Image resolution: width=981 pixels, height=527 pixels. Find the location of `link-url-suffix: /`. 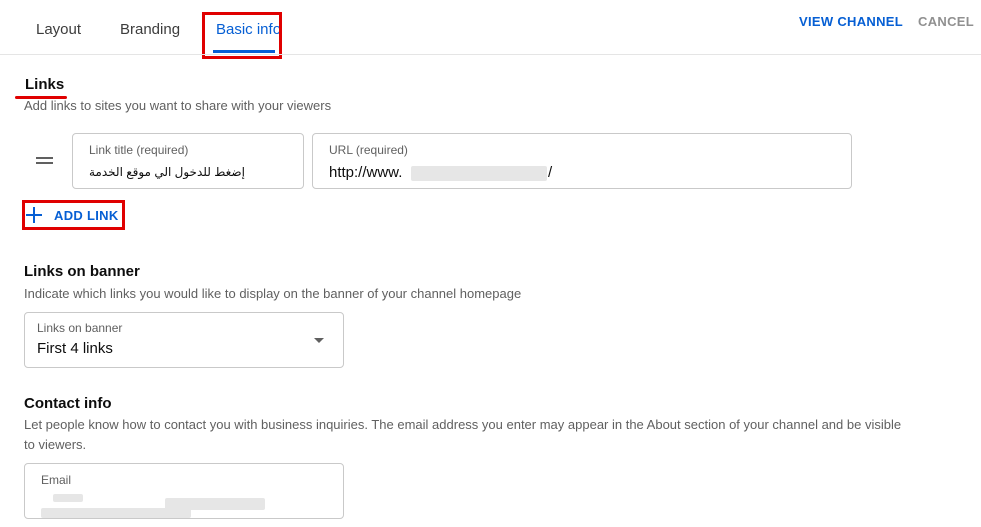

link-url-suffix: / is located at coordinates (550, 172).